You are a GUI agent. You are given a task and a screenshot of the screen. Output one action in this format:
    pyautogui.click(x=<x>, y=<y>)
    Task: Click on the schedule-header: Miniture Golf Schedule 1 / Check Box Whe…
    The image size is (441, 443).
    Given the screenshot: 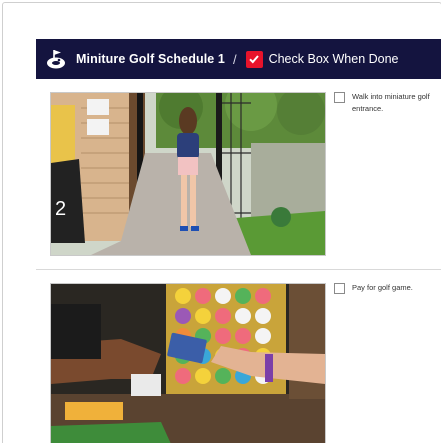 What is the action you would take?
    pyautogui.click(x=238, y=59)
    